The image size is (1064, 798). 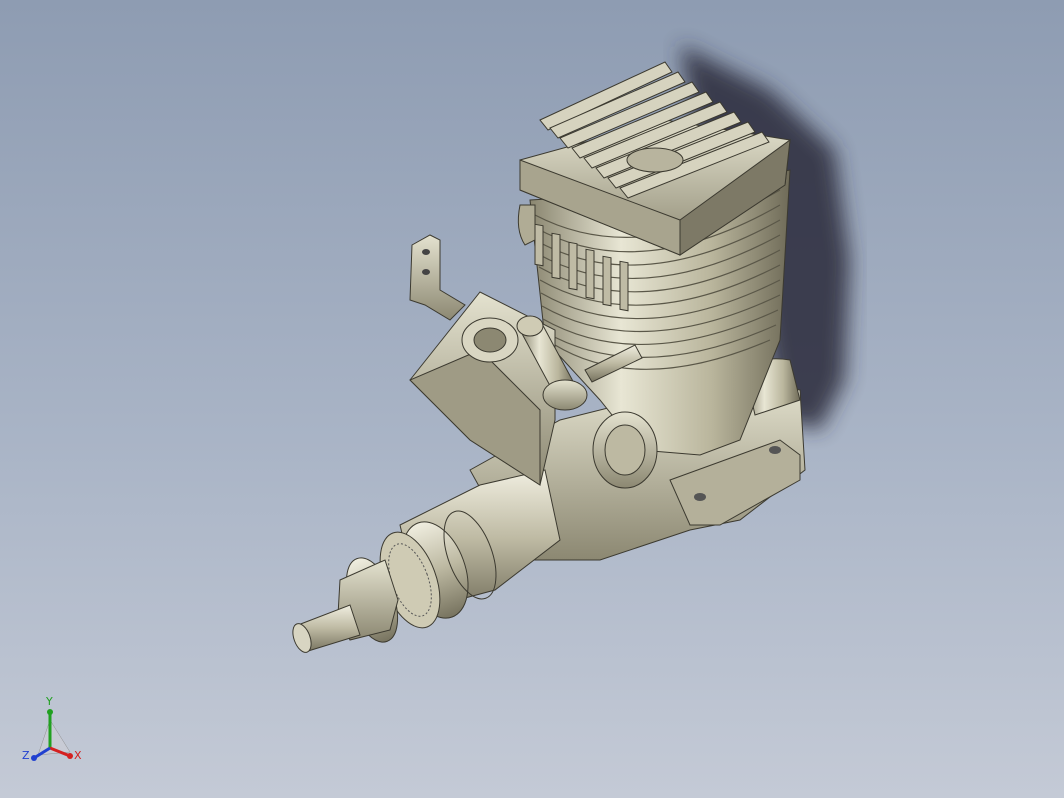 What do you see at coordinates (26, 755) in the screenshot?
I see `z-axis-label: Z` at bounding box center [26, 755].